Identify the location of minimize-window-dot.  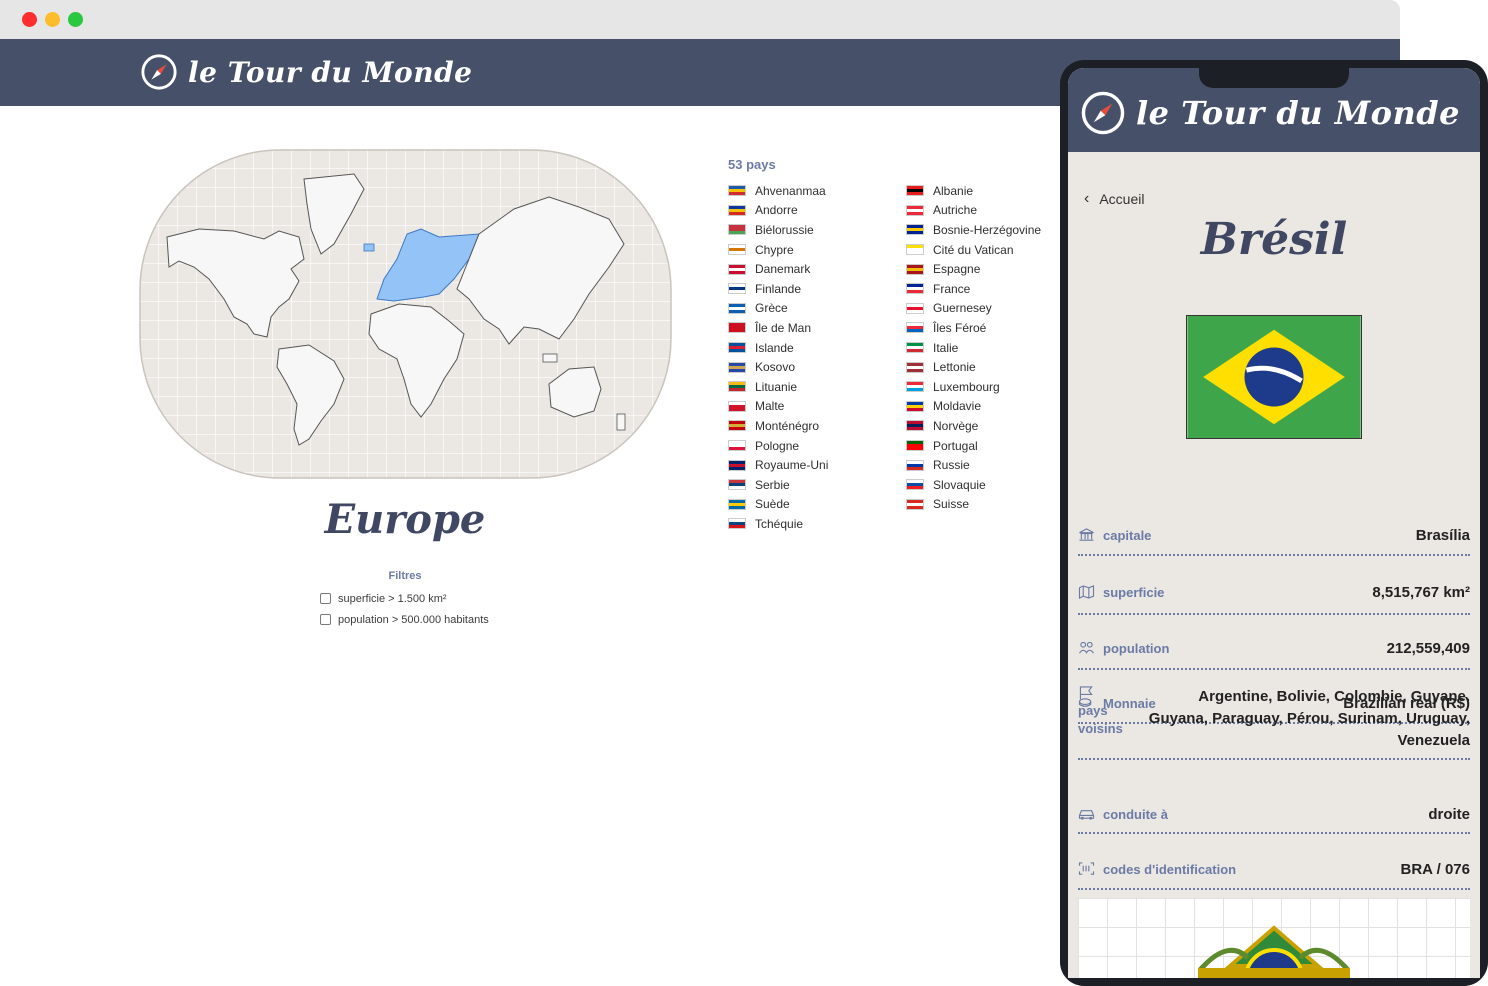
(52, 19).